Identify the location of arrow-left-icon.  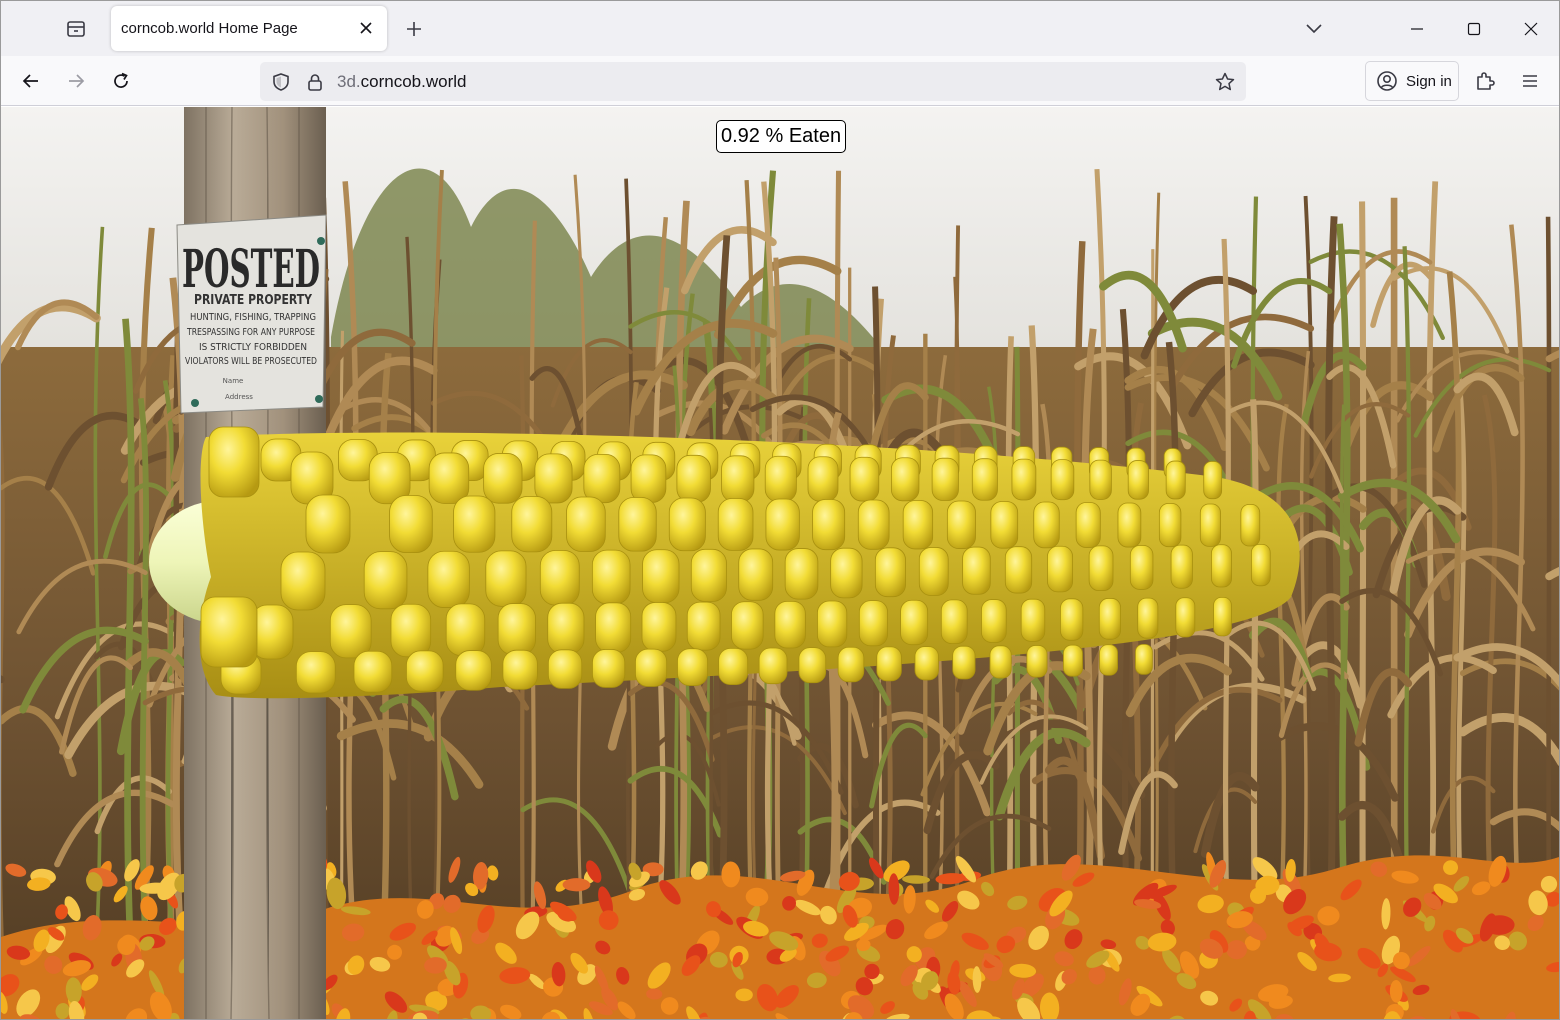
(30, 81).